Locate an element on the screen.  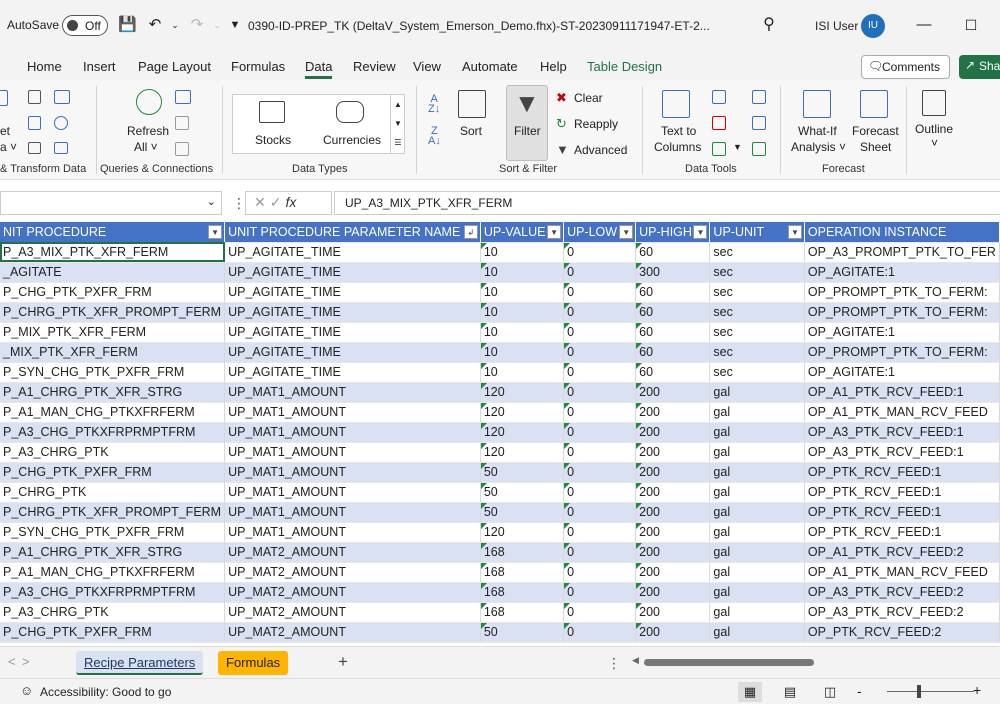
cell-unit-procedure-parameter-name: UP_AGITATE_TIME is located at coordinates (352, 372).